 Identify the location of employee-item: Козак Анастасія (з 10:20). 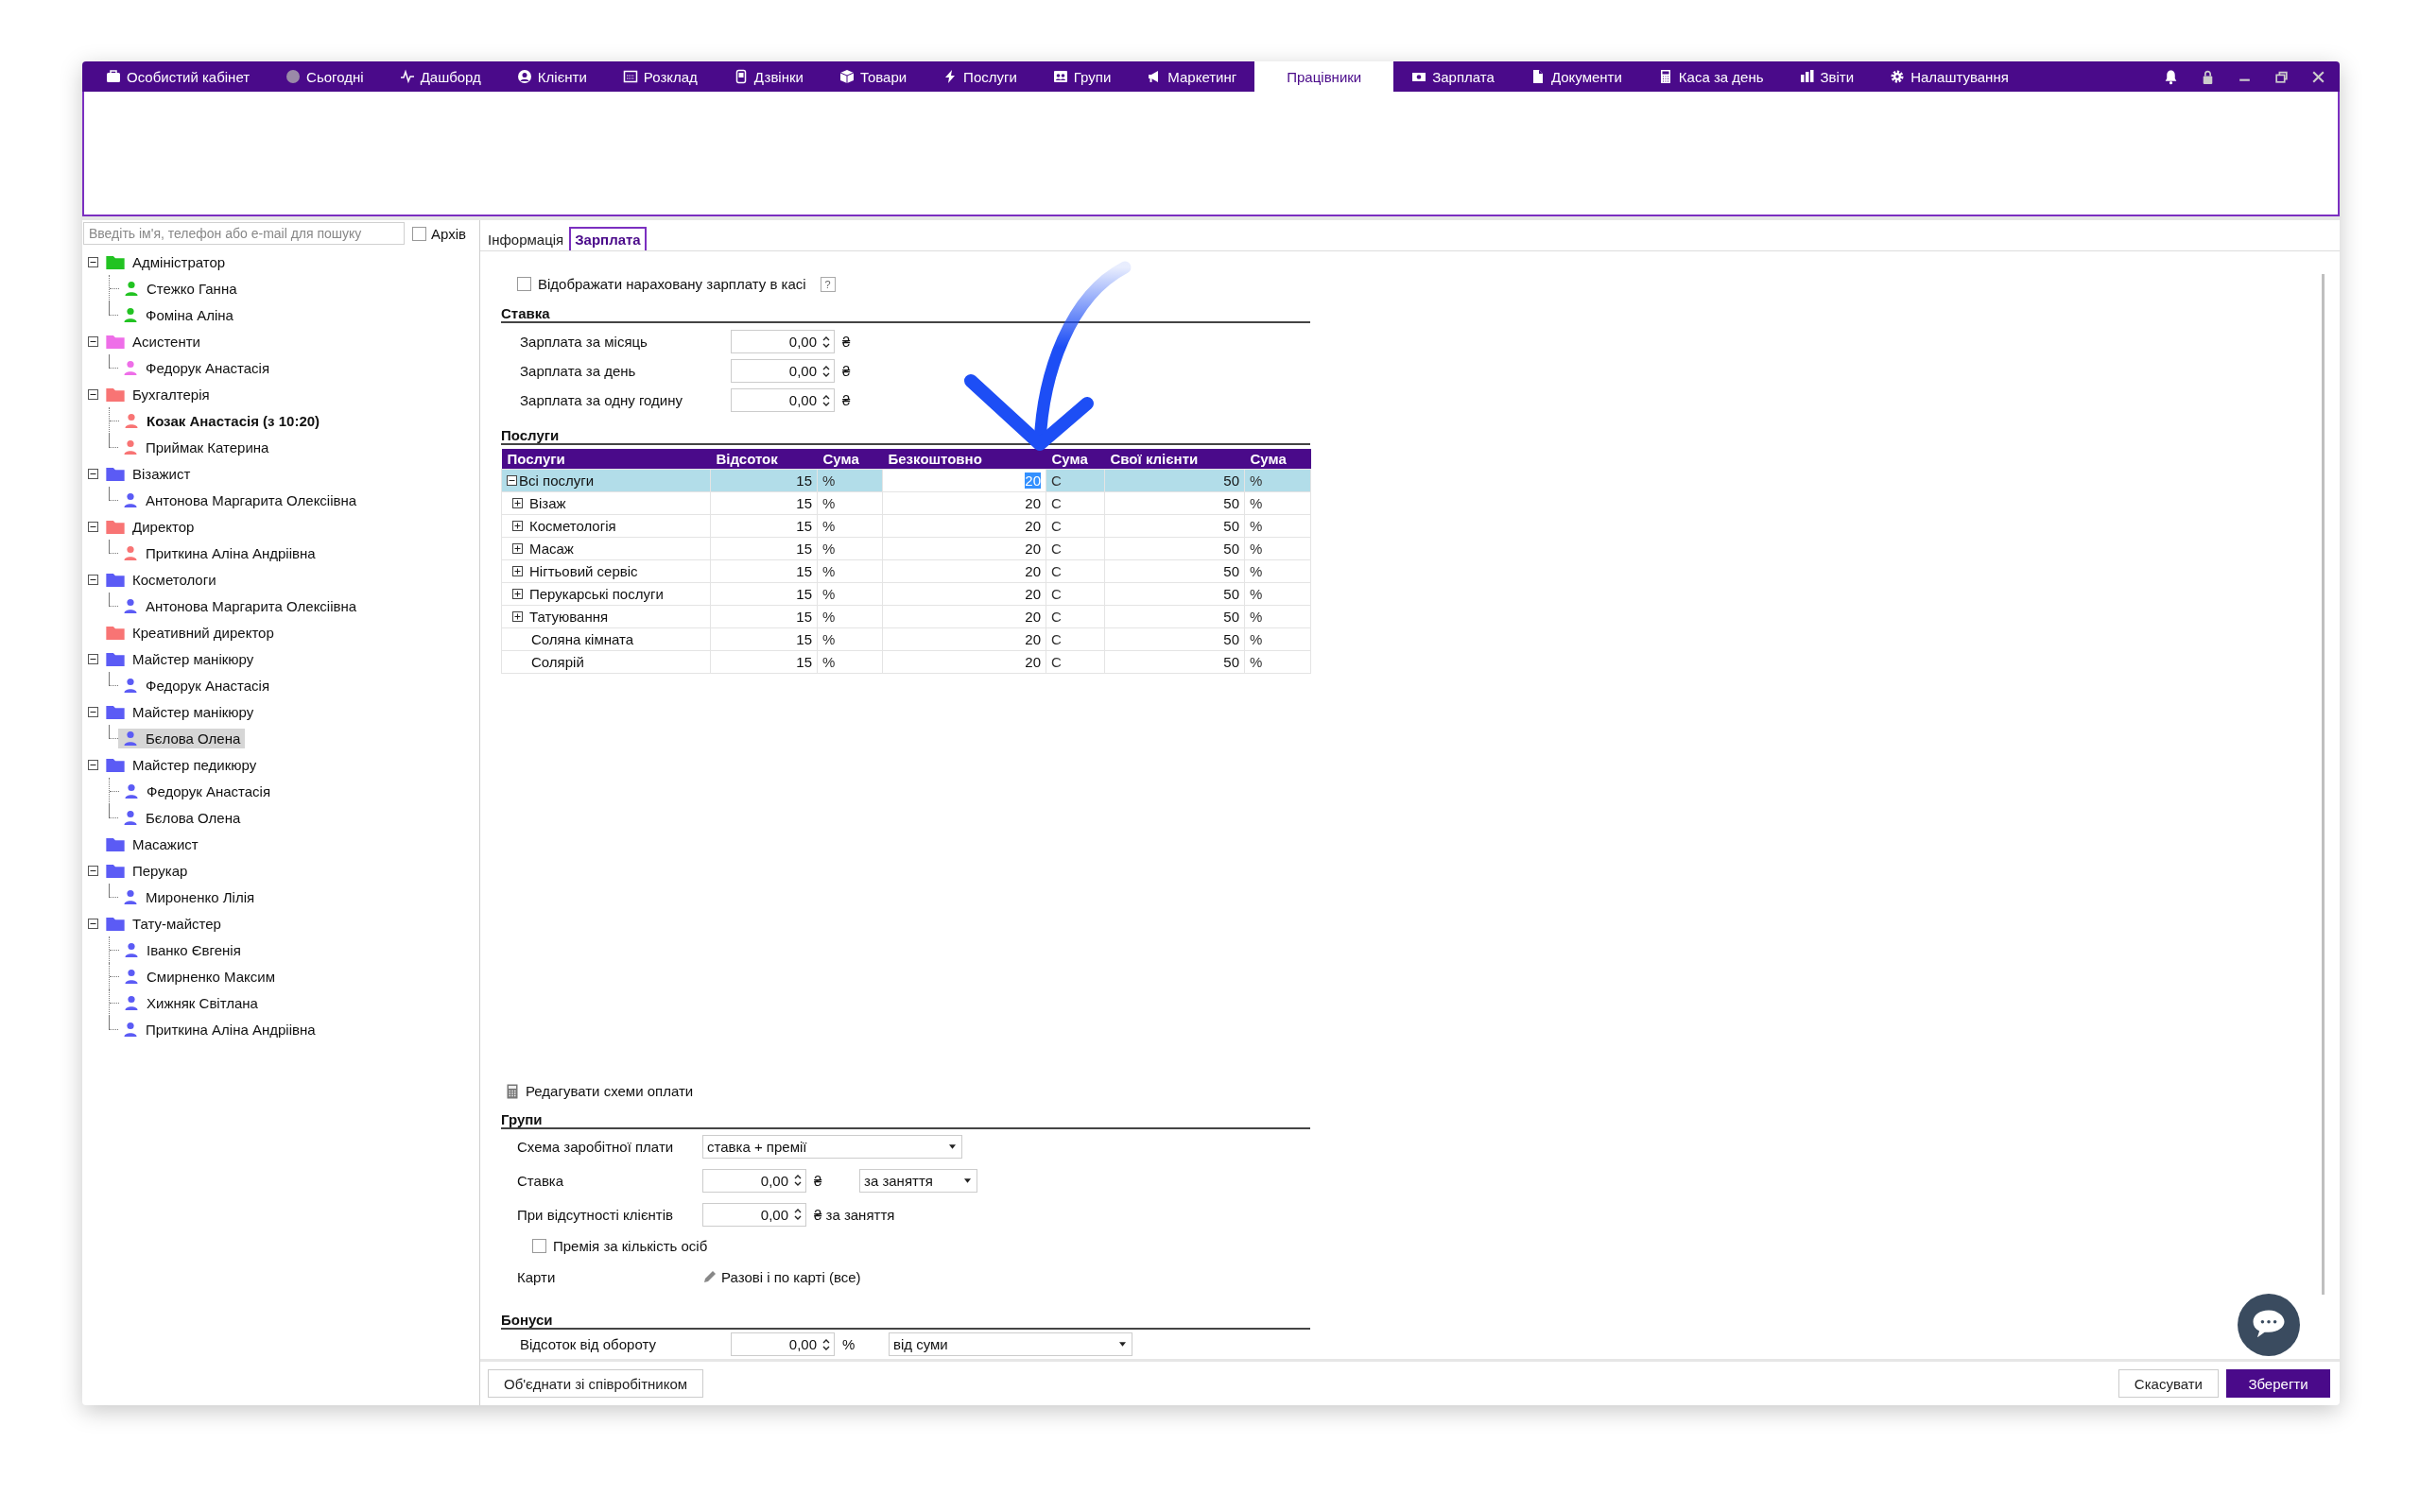
(222, 420).